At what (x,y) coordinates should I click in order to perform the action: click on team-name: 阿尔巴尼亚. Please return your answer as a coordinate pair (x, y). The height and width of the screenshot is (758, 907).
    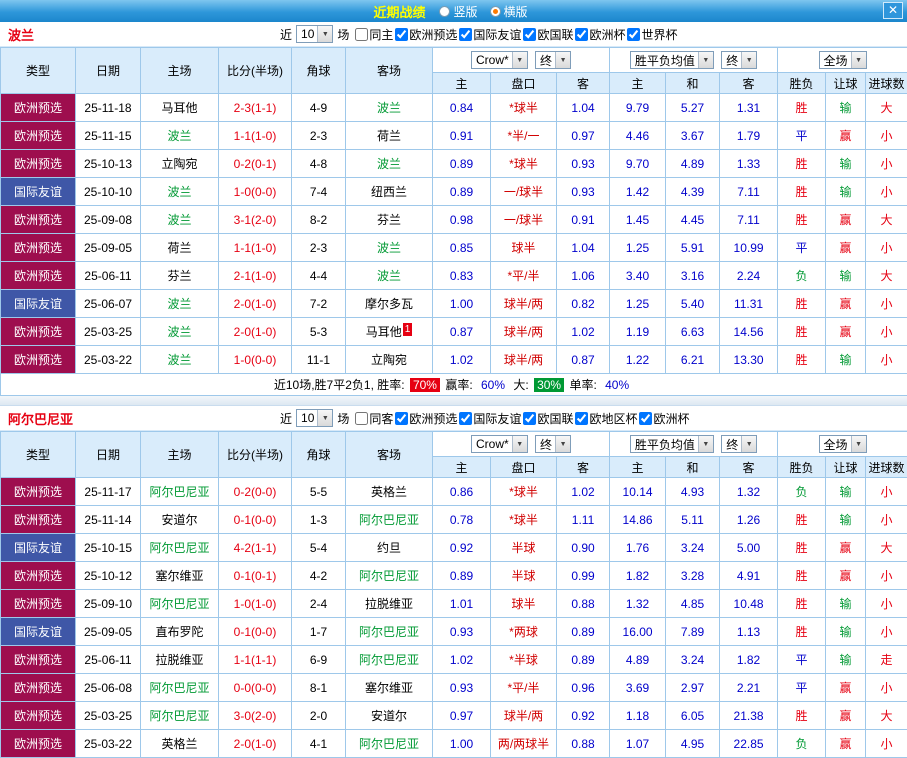
    Looking at the image, I should click on (139, 418).